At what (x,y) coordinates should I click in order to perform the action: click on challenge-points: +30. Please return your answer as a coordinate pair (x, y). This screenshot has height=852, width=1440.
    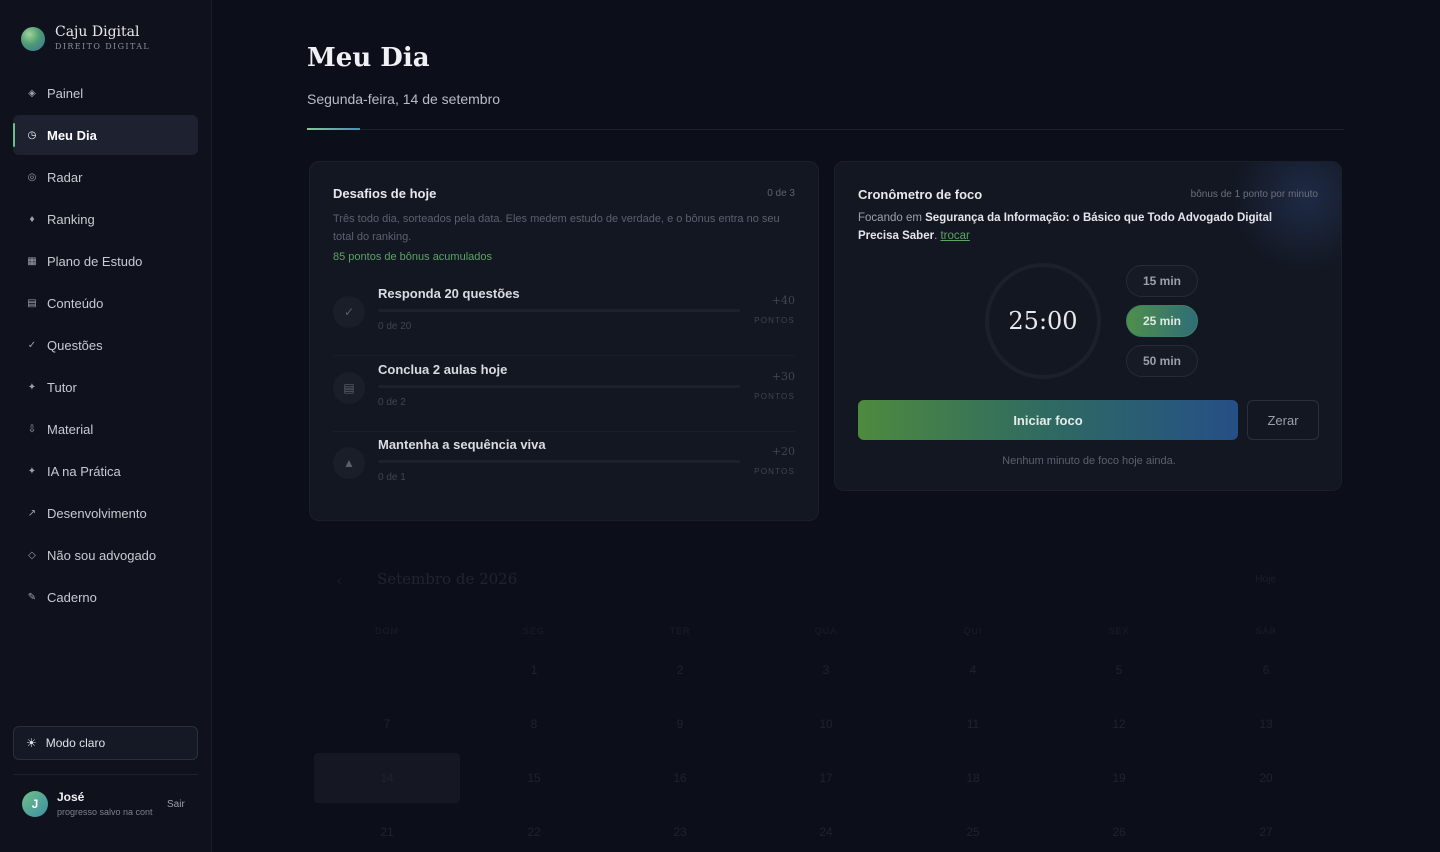
    Looking at the image, I should click on (783, 376).